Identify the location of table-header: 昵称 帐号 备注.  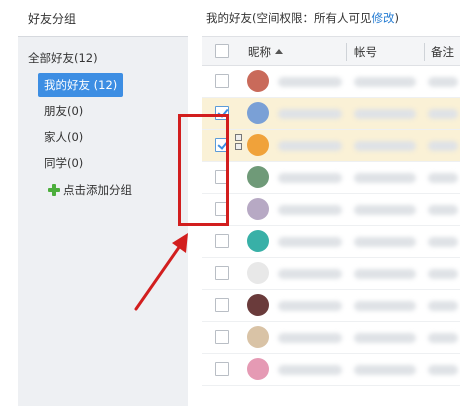
(331, 51).